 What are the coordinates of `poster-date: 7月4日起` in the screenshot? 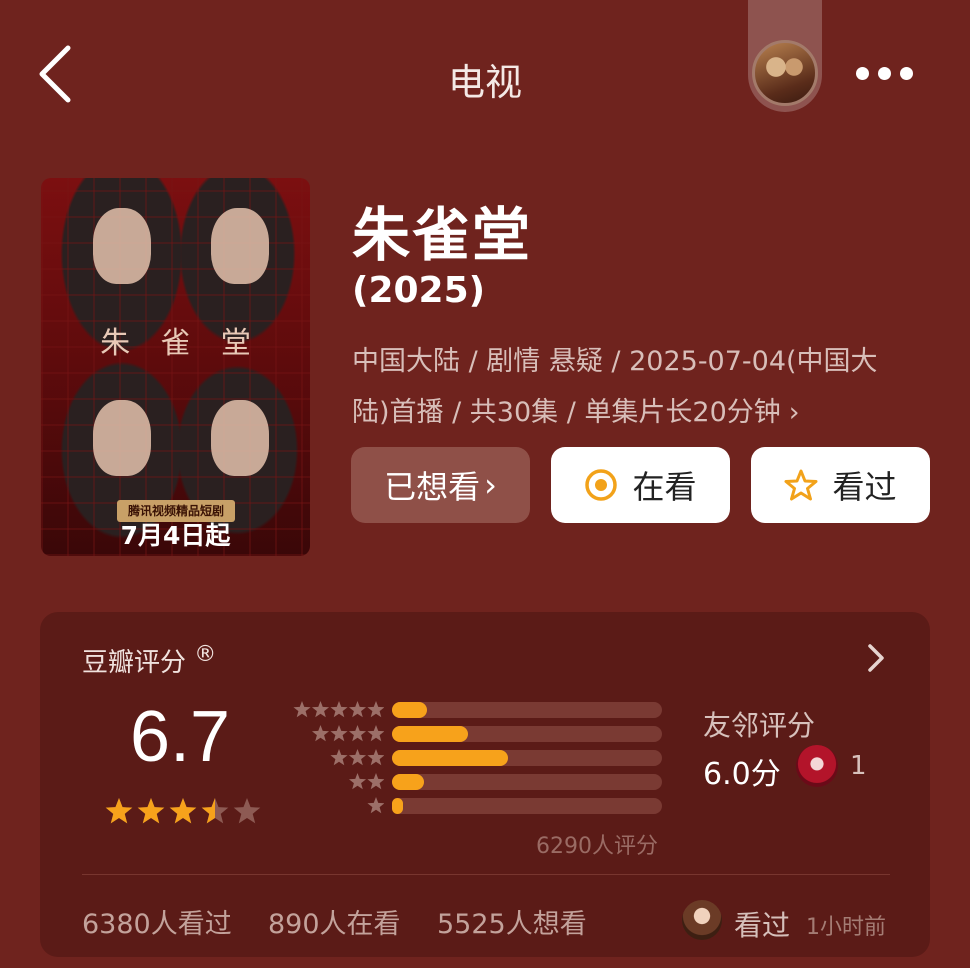 It's located at (175, 535).